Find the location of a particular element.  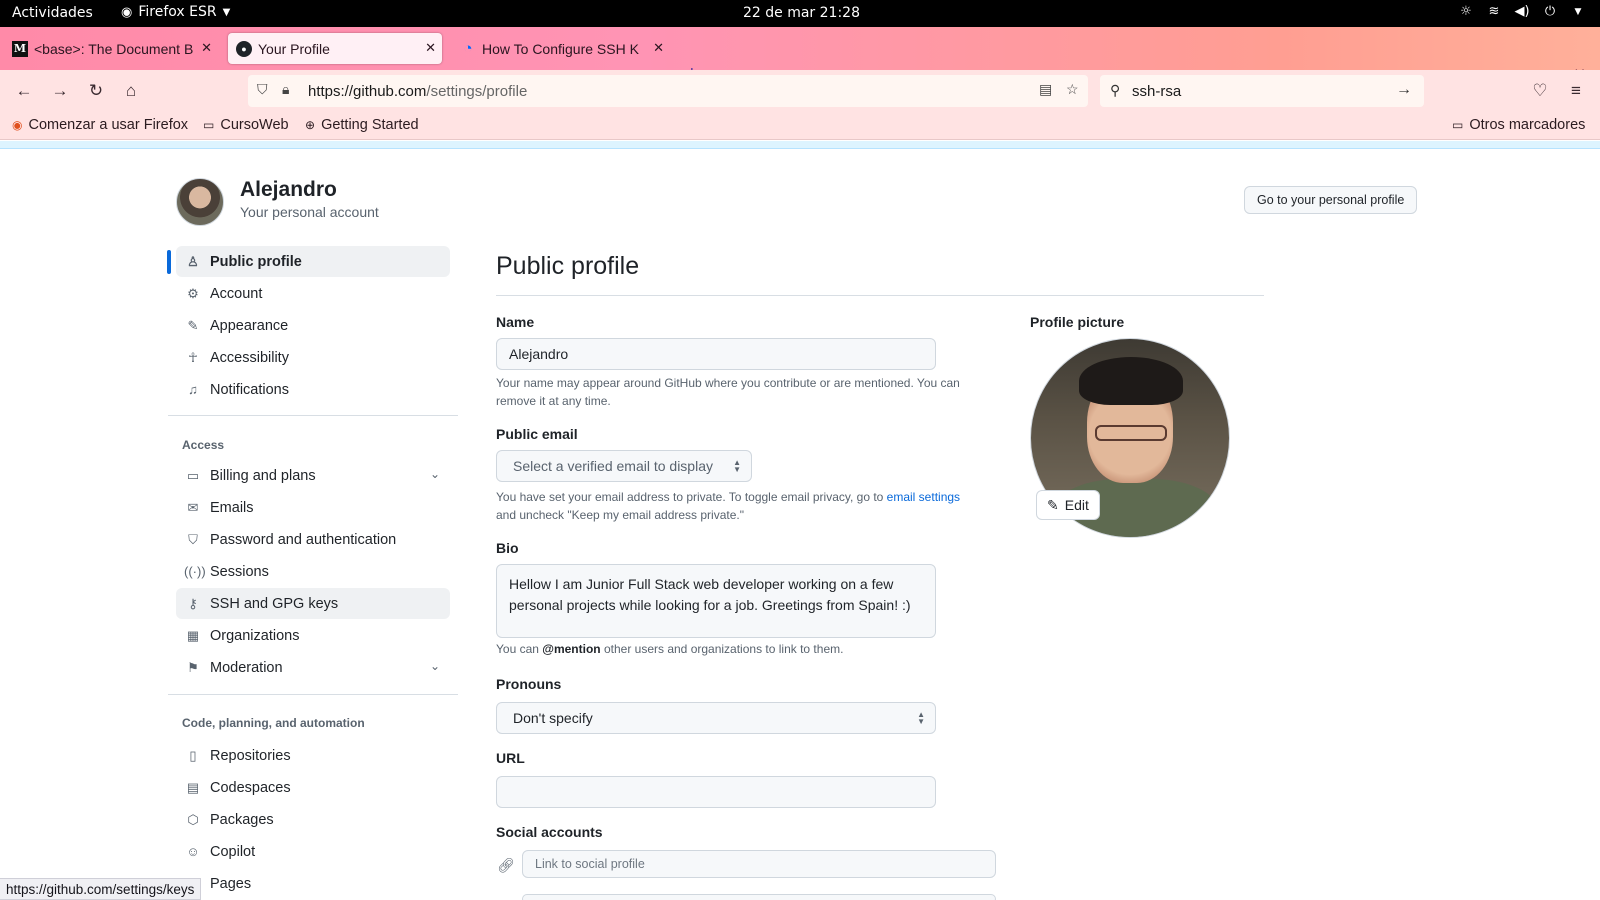

email-settings-link: email settings is located at coordinates (923, 497).